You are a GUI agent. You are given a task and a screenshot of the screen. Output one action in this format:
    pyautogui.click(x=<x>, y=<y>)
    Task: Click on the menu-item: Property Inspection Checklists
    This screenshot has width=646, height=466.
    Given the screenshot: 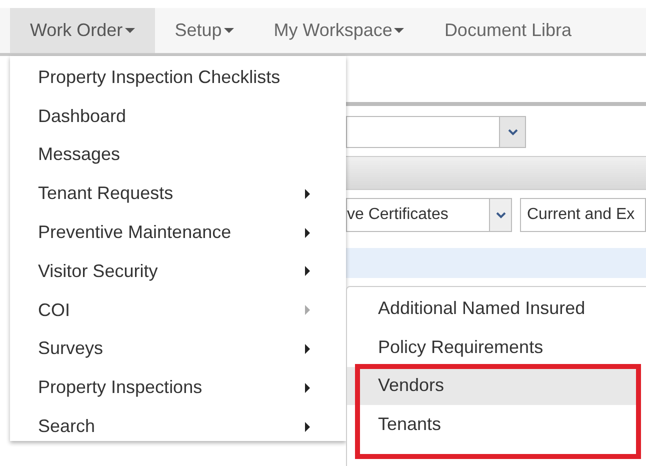 What is the action you would take?
    pyautogui.click(x=178, y=77)
    